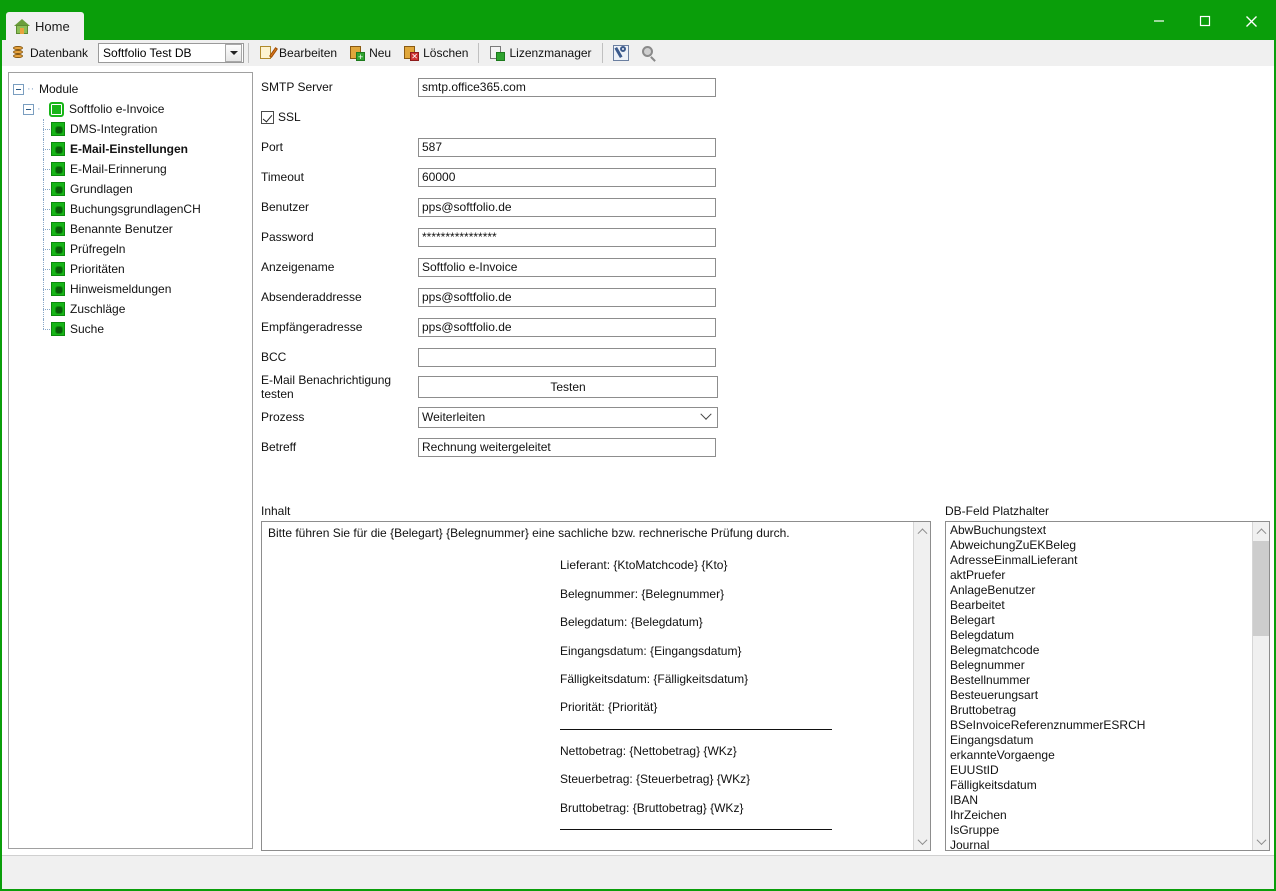  I want to click on maximize-button, so click(1205, 21).